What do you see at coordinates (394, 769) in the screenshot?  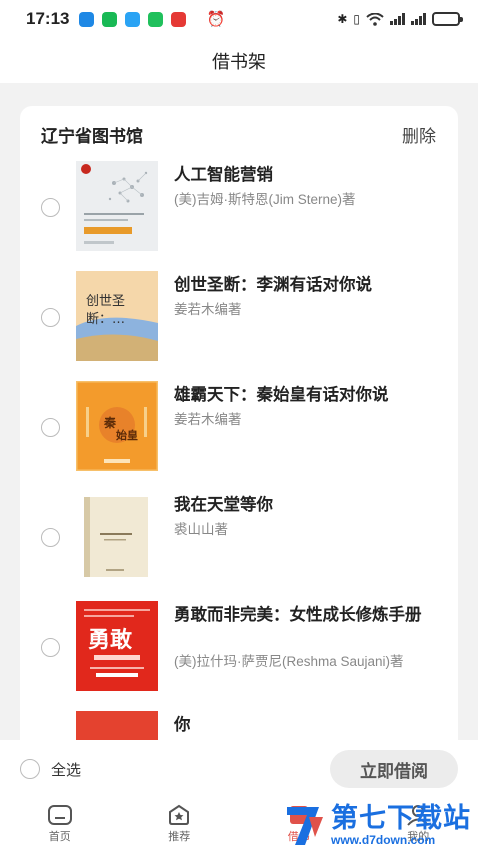 I see `borrow-now-button: 立即借阅` at bounding box center [394, 769].